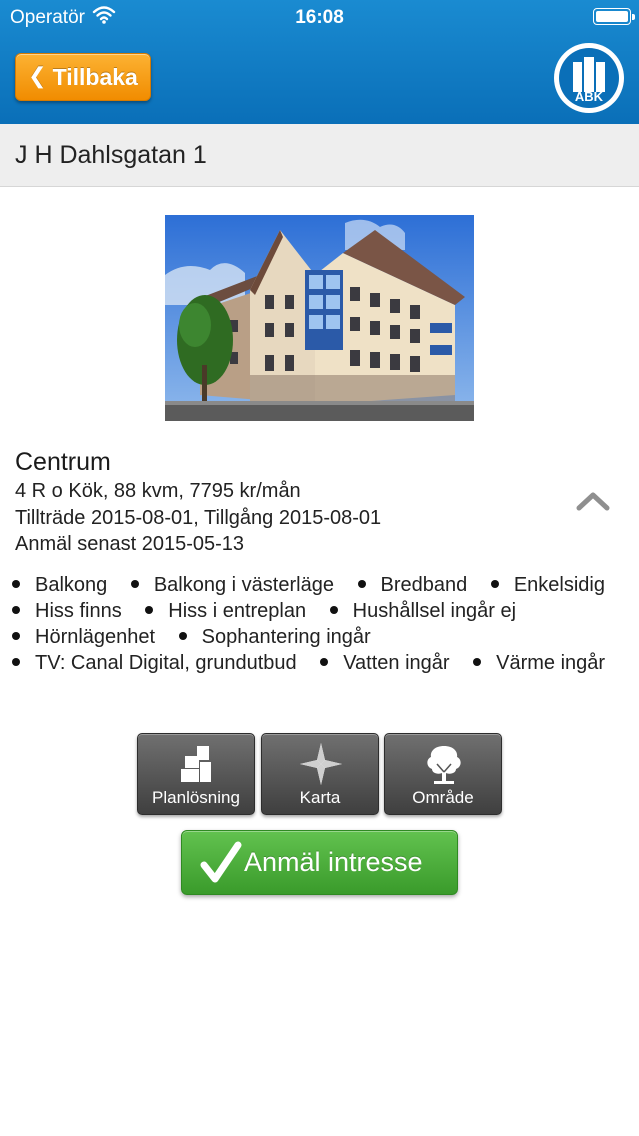  Describe the element at coordinates (158, 491) in the screenshot. I see `apartment-details: 4 R o Kök, 88 kvm, 7795 kr/mån` at that location.